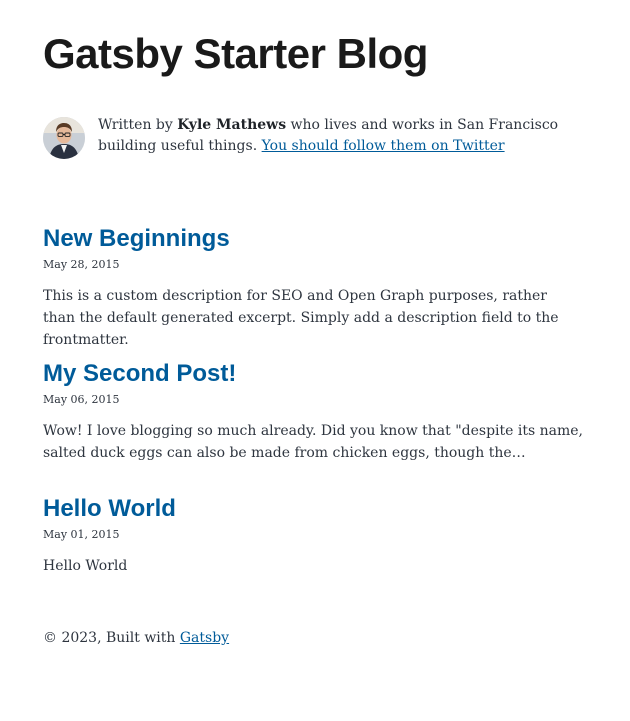  I want to click on post-title-link: New Beginnings, so click(136, 238).